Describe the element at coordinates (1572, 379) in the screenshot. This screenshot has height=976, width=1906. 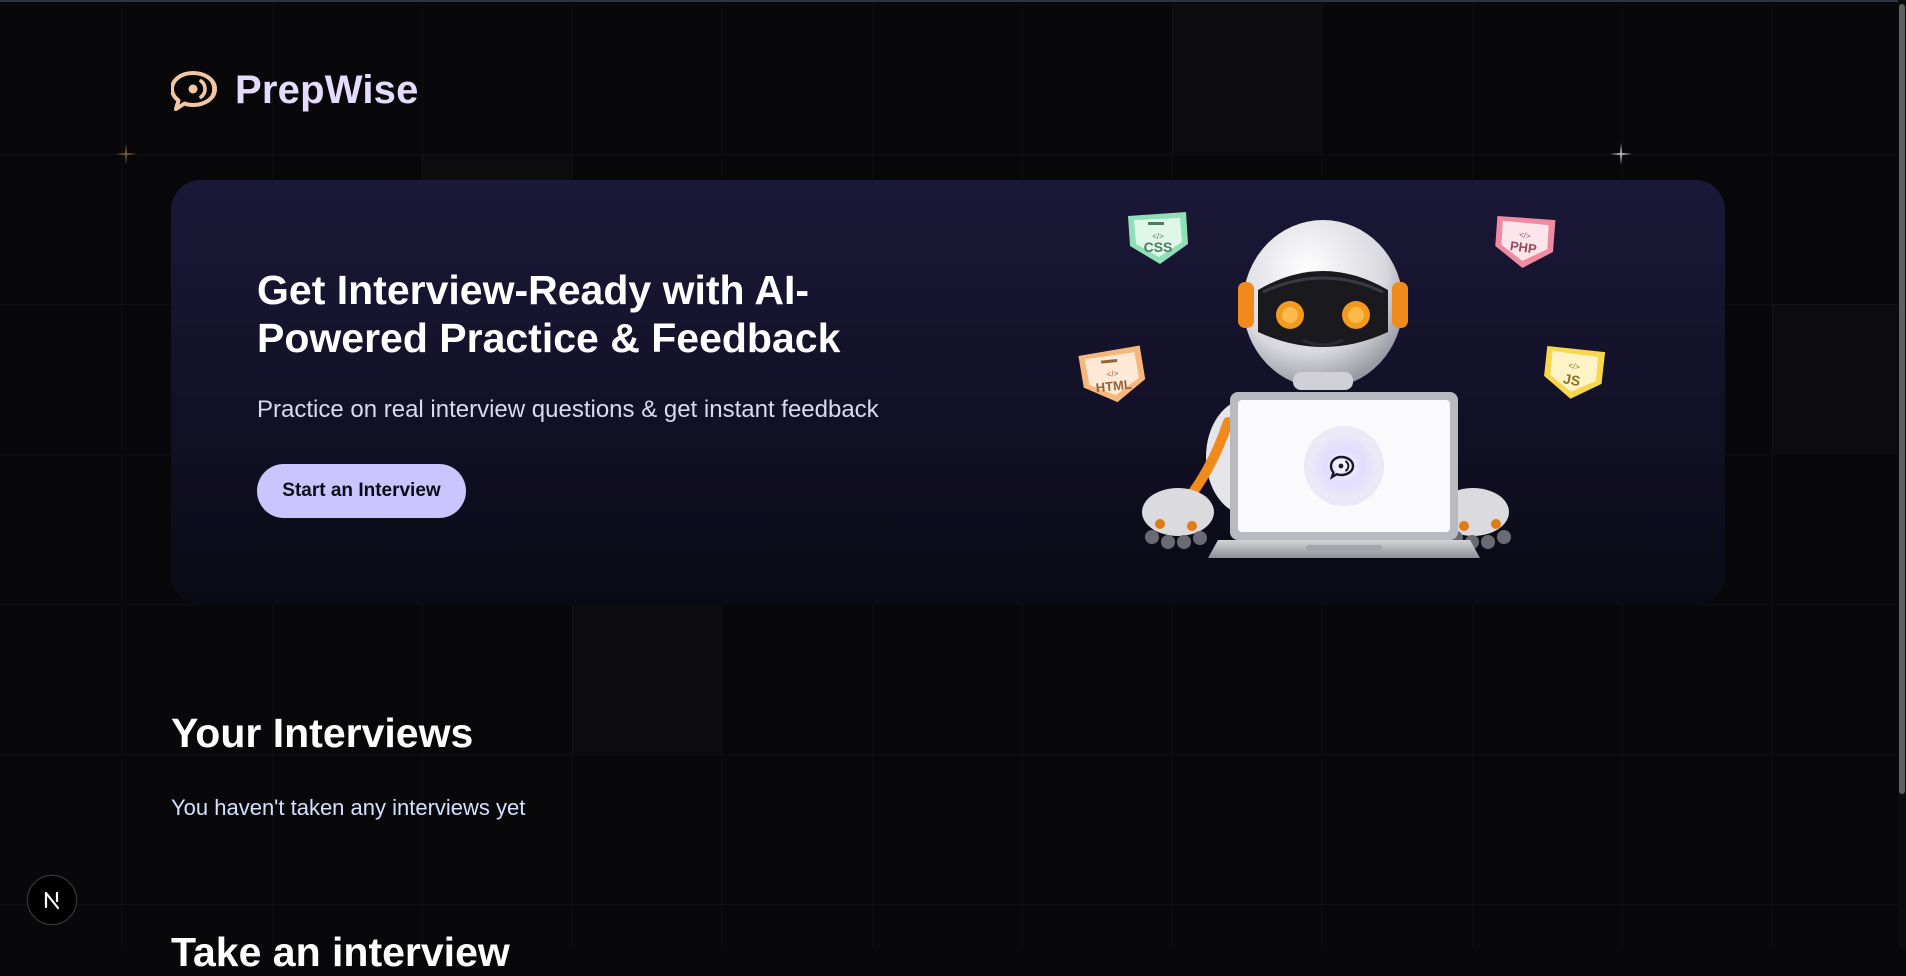
I see `js-badge-label: JS` at that location.